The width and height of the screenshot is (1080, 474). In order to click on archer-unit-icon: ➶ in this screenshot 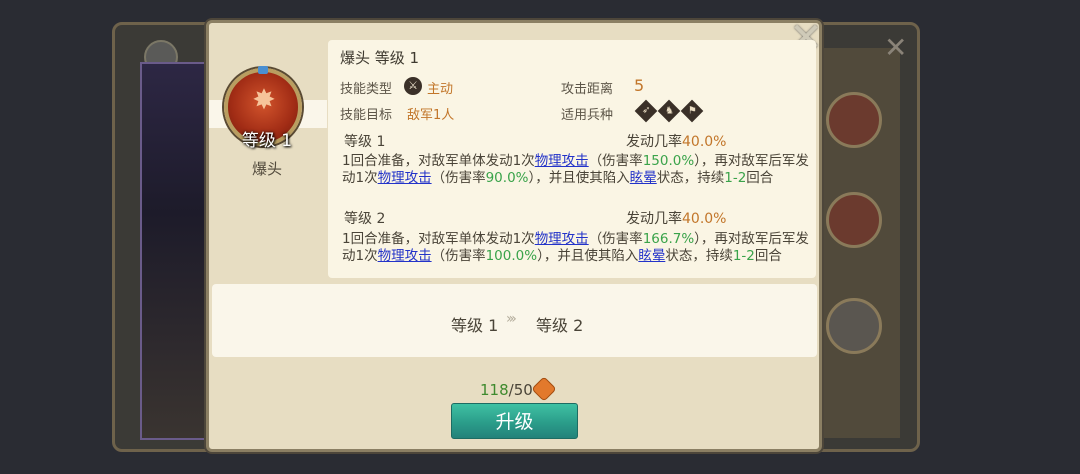, I will do `click(646, 111)`.